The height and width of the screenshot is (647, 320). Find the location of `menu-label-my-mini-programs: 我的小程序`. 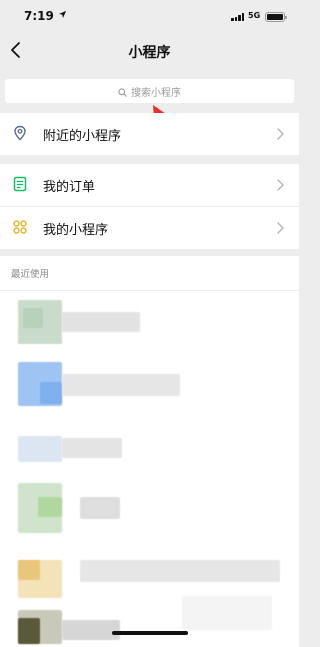

menu-label-my-mini-programs: 我的小程序 is located at coordinates (76, 230).